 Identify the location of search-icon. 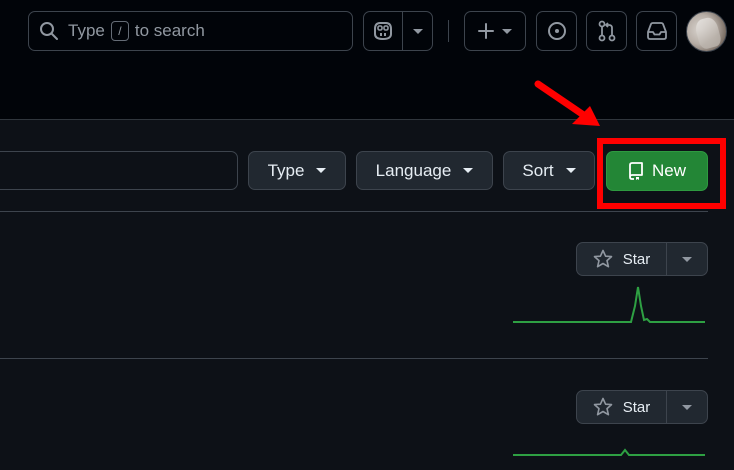
(49, 31).